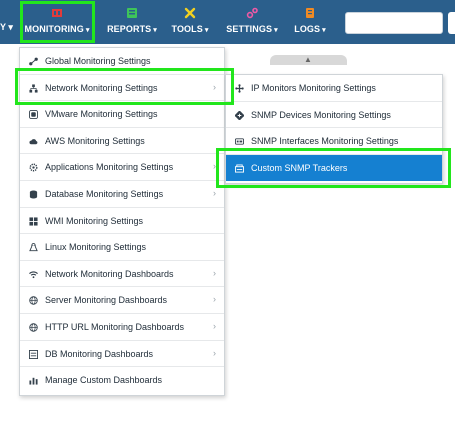  Describe the element at coordinates (239, 168) in the screenshot. I see `tracker-icon` at that location.